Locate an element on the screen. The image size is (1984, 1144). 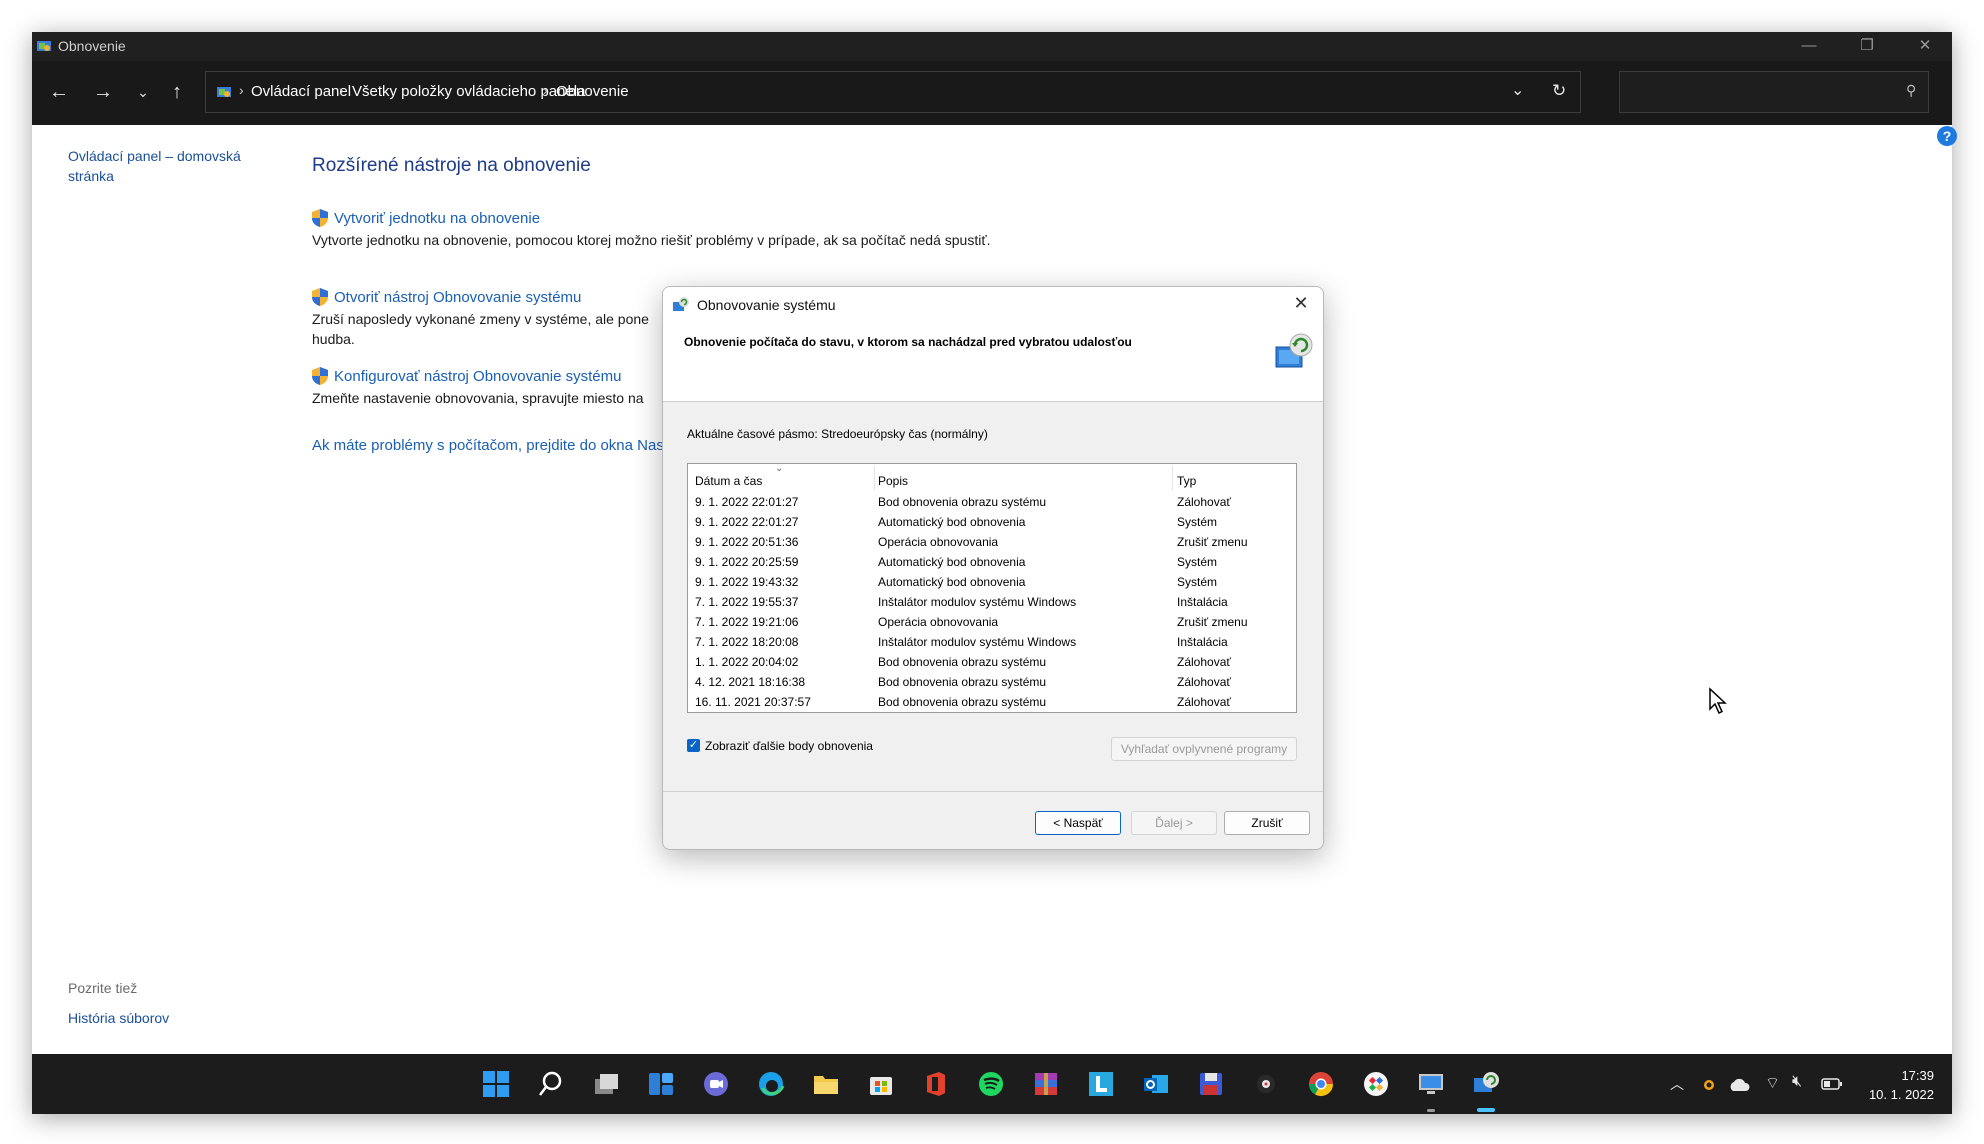
chrome-icon is located at coordinates (1321, 1084).